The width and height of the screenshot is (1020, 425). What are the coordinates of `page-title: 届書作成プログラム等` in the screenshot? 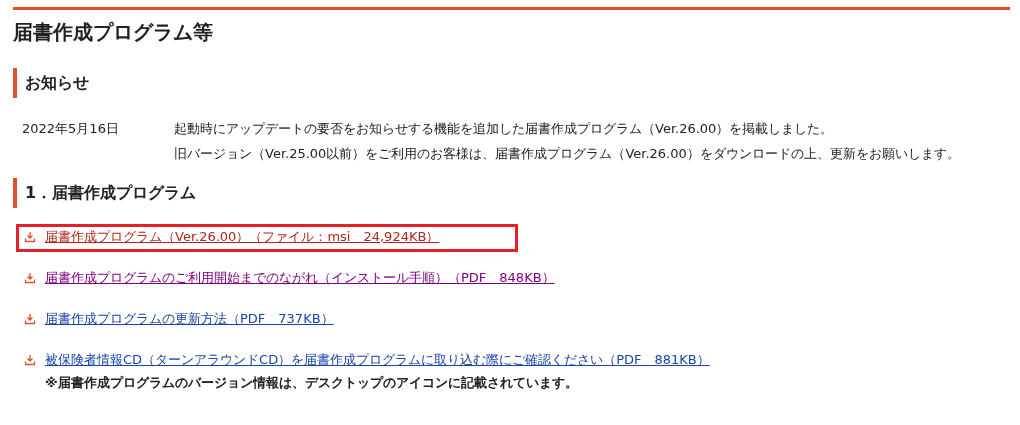 It's located at (113, 32).